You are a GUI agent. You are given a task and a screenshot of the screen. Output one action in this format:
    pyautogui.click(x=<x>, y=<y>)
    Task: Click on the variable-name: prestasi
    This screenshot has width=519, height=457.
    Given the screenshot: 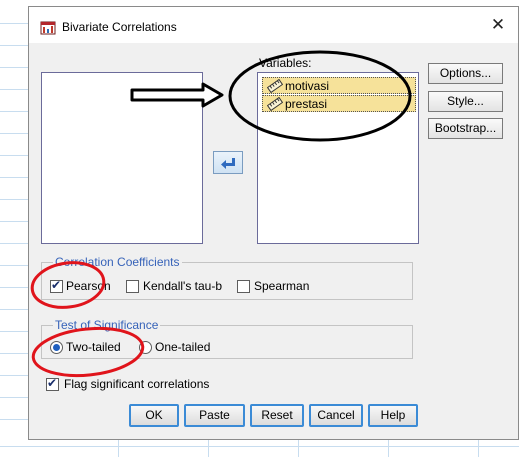 What is the action you would take?
    pyautogui.click(x=306, y=104)
    